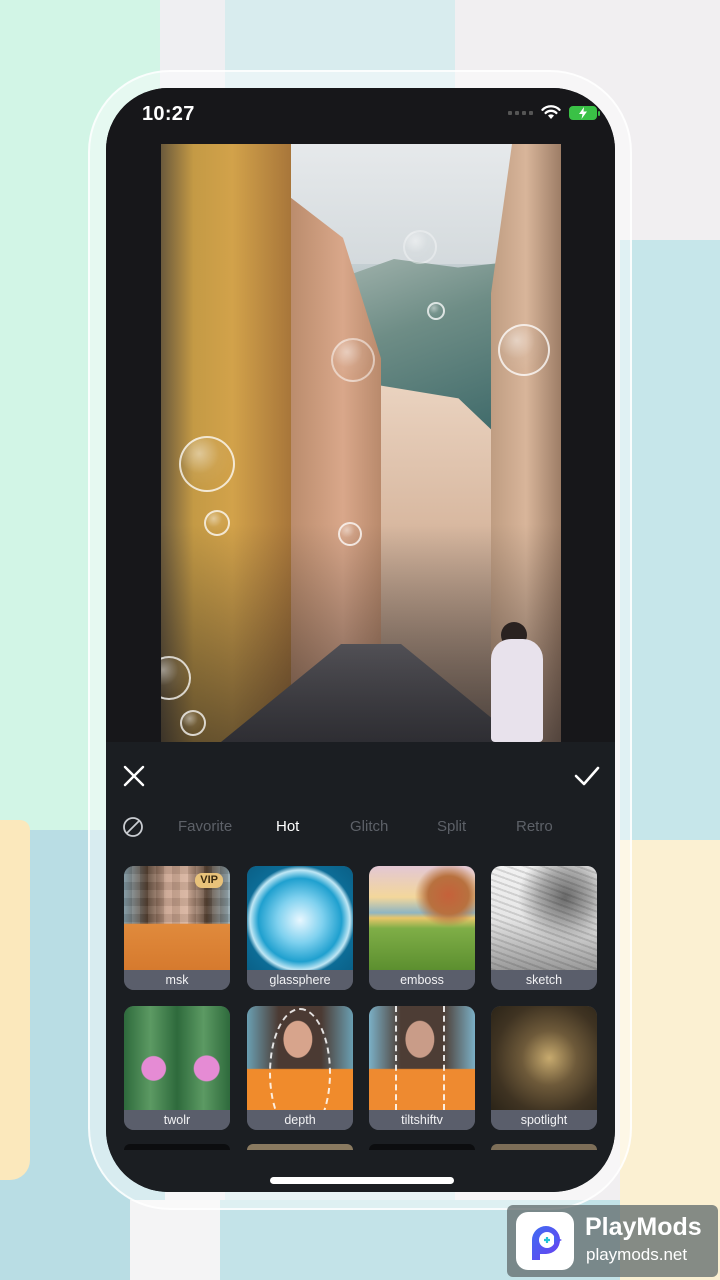 This screenshot has height=1280, width=720. Describe the element at coordinates (545, 1241) in the screenshot. I see `playmods-logo-icon` at that location.